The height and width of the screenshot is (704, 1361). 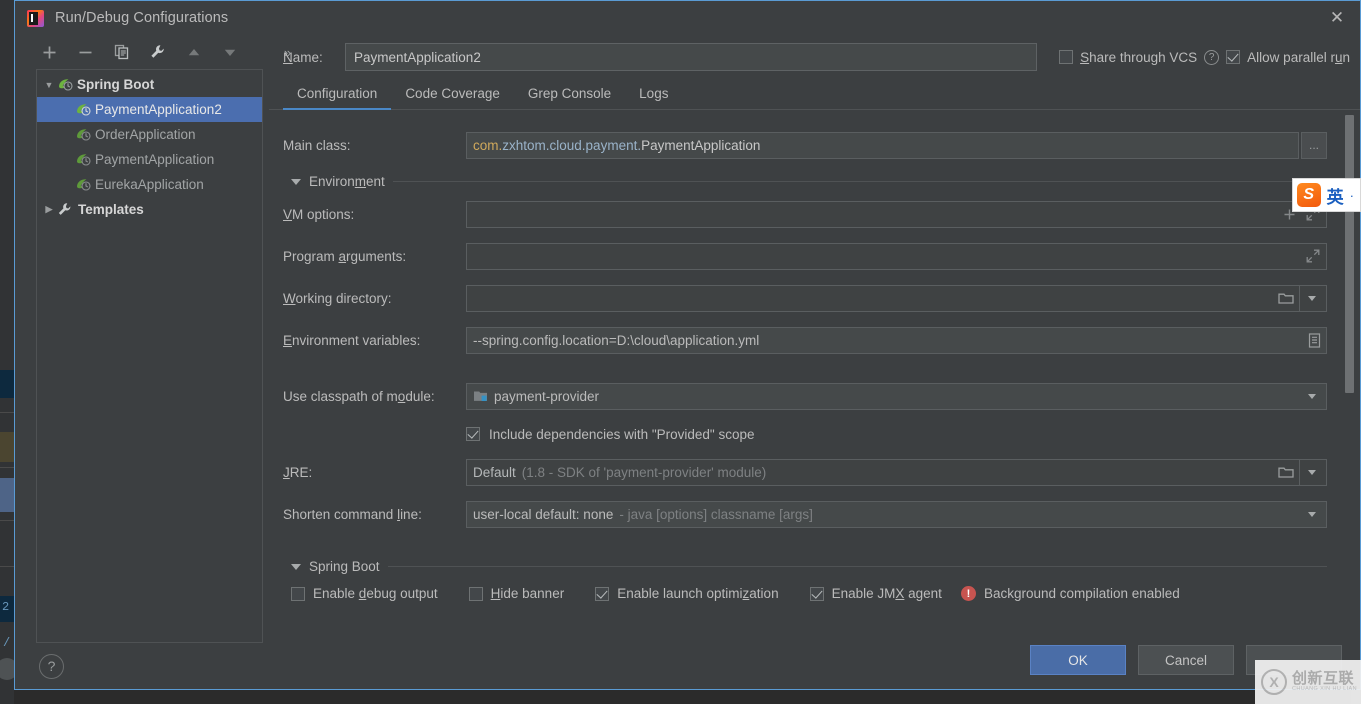 I want to click on tree-group-templates: ▶ Templates, so click(x=149, y=209).